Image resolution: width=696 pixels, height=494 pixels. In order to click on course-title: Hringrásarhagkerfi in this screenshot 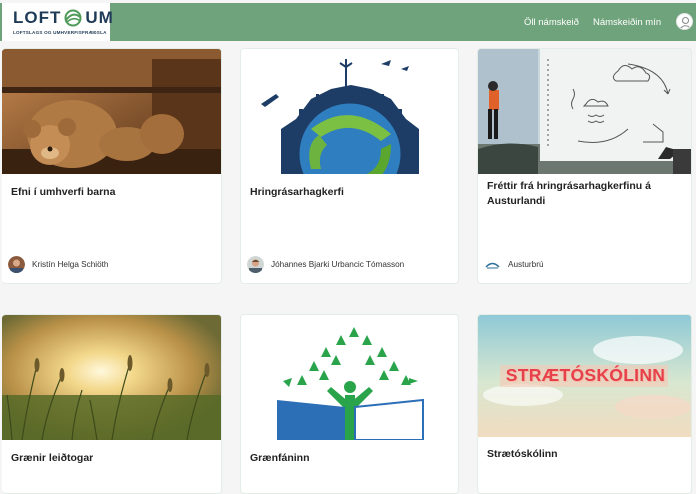, I will do `click(297, 192)`.